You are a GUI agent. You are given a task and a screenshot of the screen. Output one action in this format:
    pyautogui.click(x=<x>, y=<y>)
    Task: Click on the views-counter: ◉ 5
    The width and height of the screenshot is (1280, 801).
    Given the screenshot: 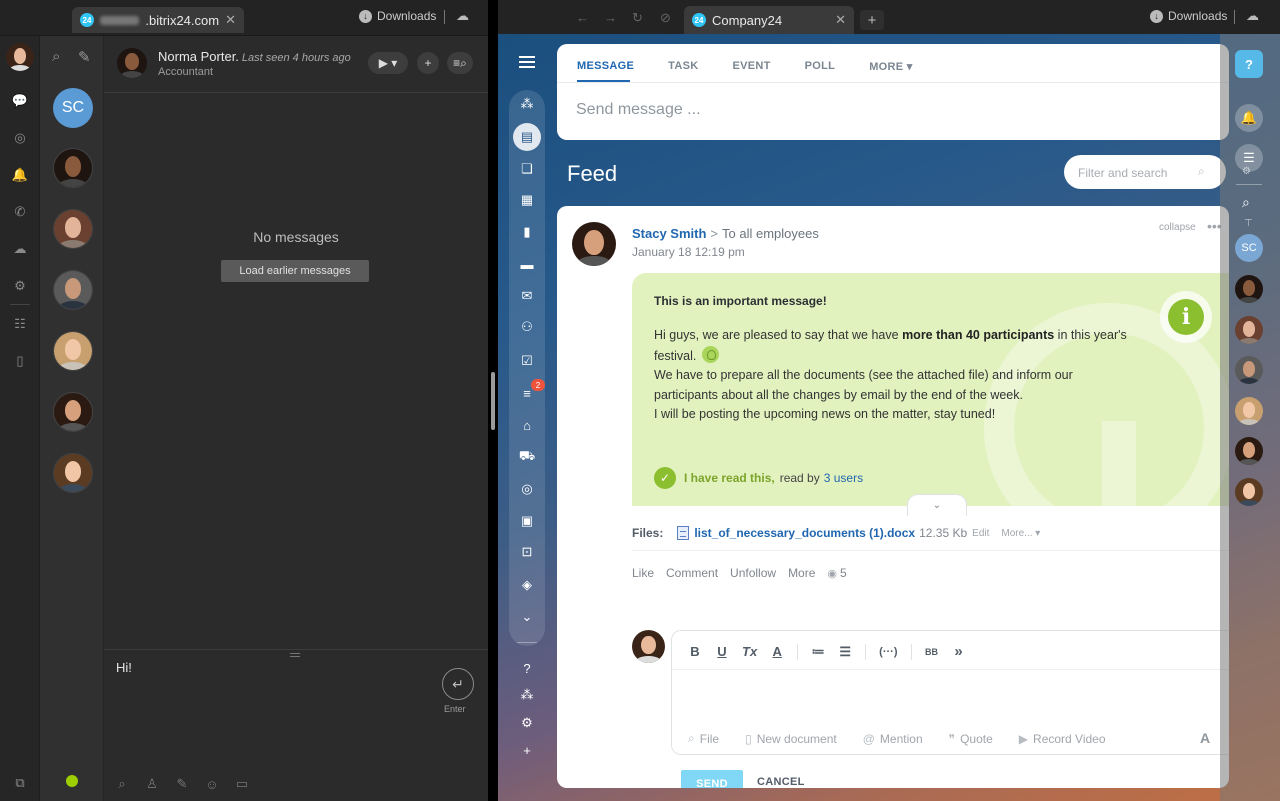 What is the action you would take?
    pyautogui.click(x=836, y=573)
    